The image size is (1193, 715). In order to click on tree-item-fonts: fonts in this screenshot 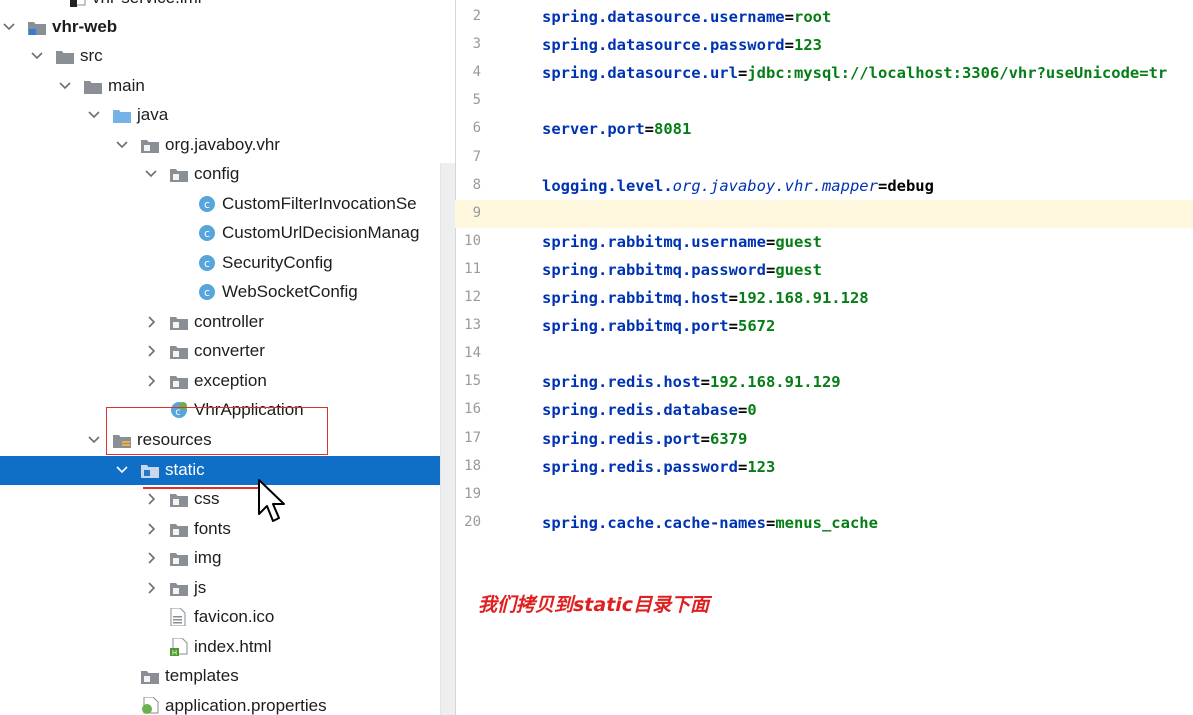, I will do `click(227, 529)`.